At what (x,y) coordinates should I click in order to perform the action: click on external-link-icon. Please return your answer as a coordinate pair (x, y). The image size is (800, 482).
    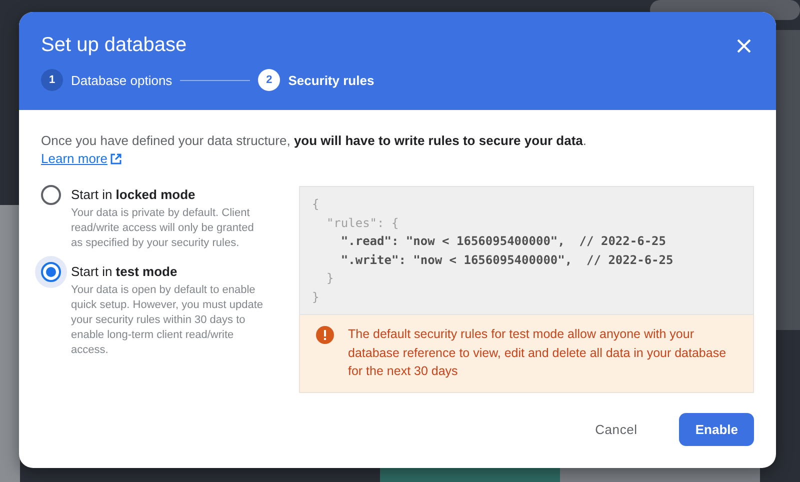
    Looking at the image, I should click on (116, 159).